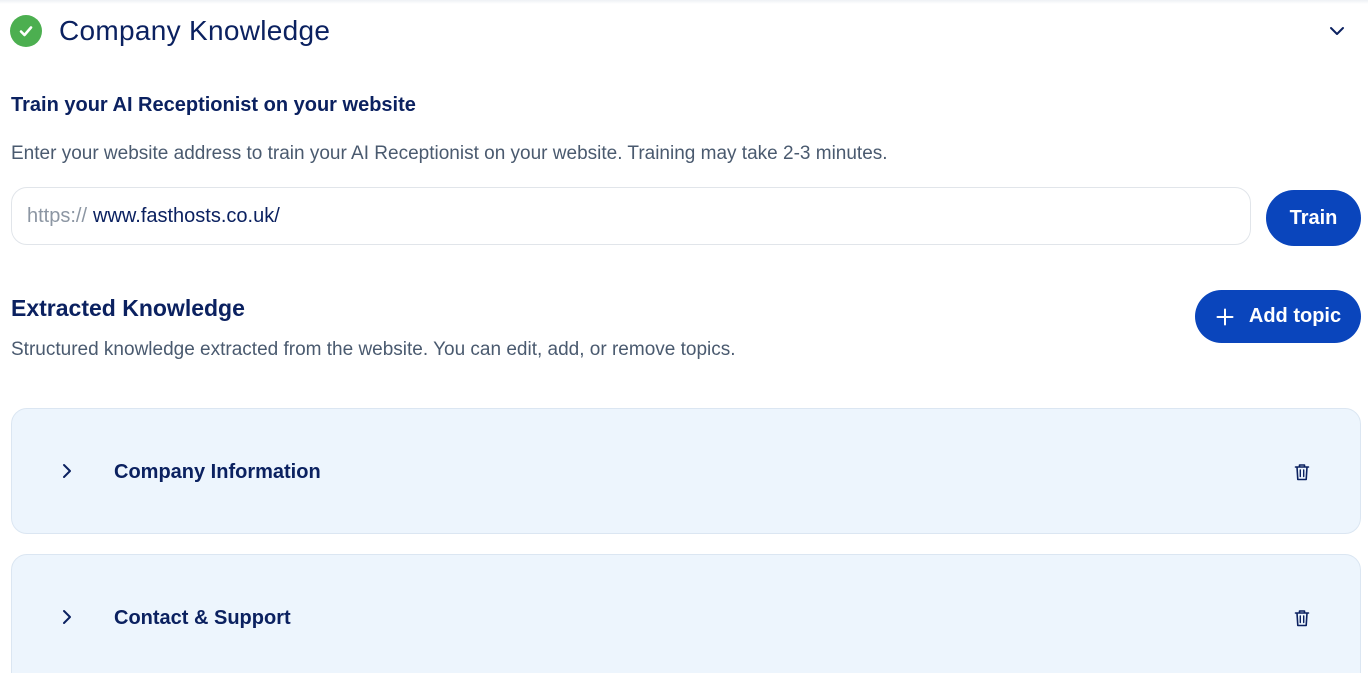  Describe the element at coordinates (643, 216) in the screenshot. I see `website-url-input` at that location.